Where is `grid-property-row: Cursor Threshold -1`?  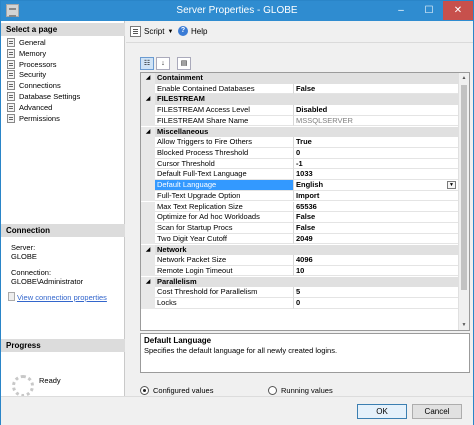 grid-property-row: Cursor Threshold -1 is located at coordinates (305, 164).